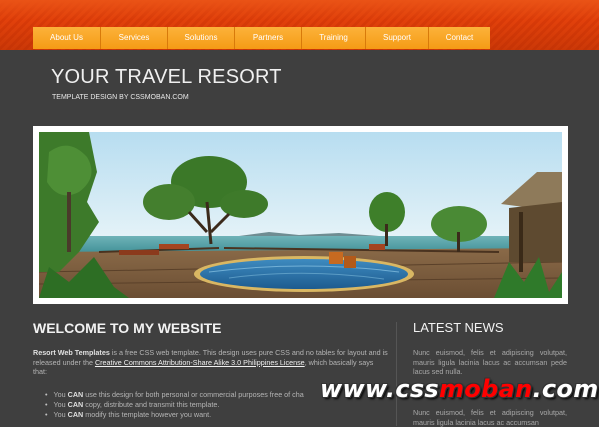  What do you see at coordinates (458, 327) in the screenshot?
I see `latest-news-heading: LATEST NEWS` at bounding box center [458, 327].